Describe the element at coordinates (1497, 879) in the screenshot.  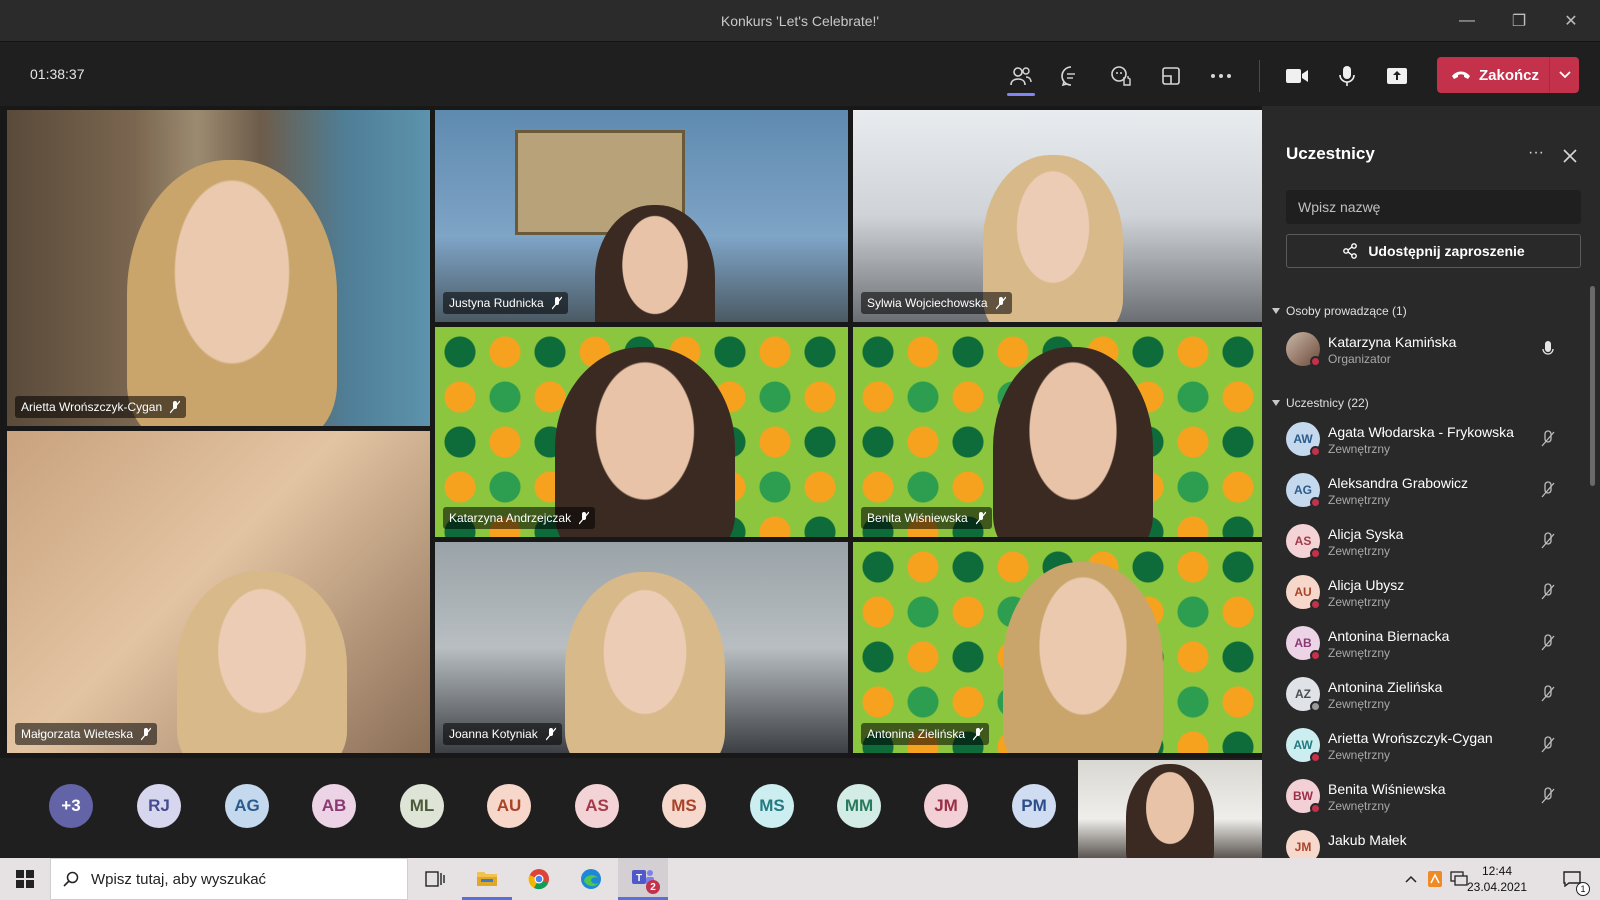
I see `taskbar-clock: 12:44 23.04.2021` at that location.